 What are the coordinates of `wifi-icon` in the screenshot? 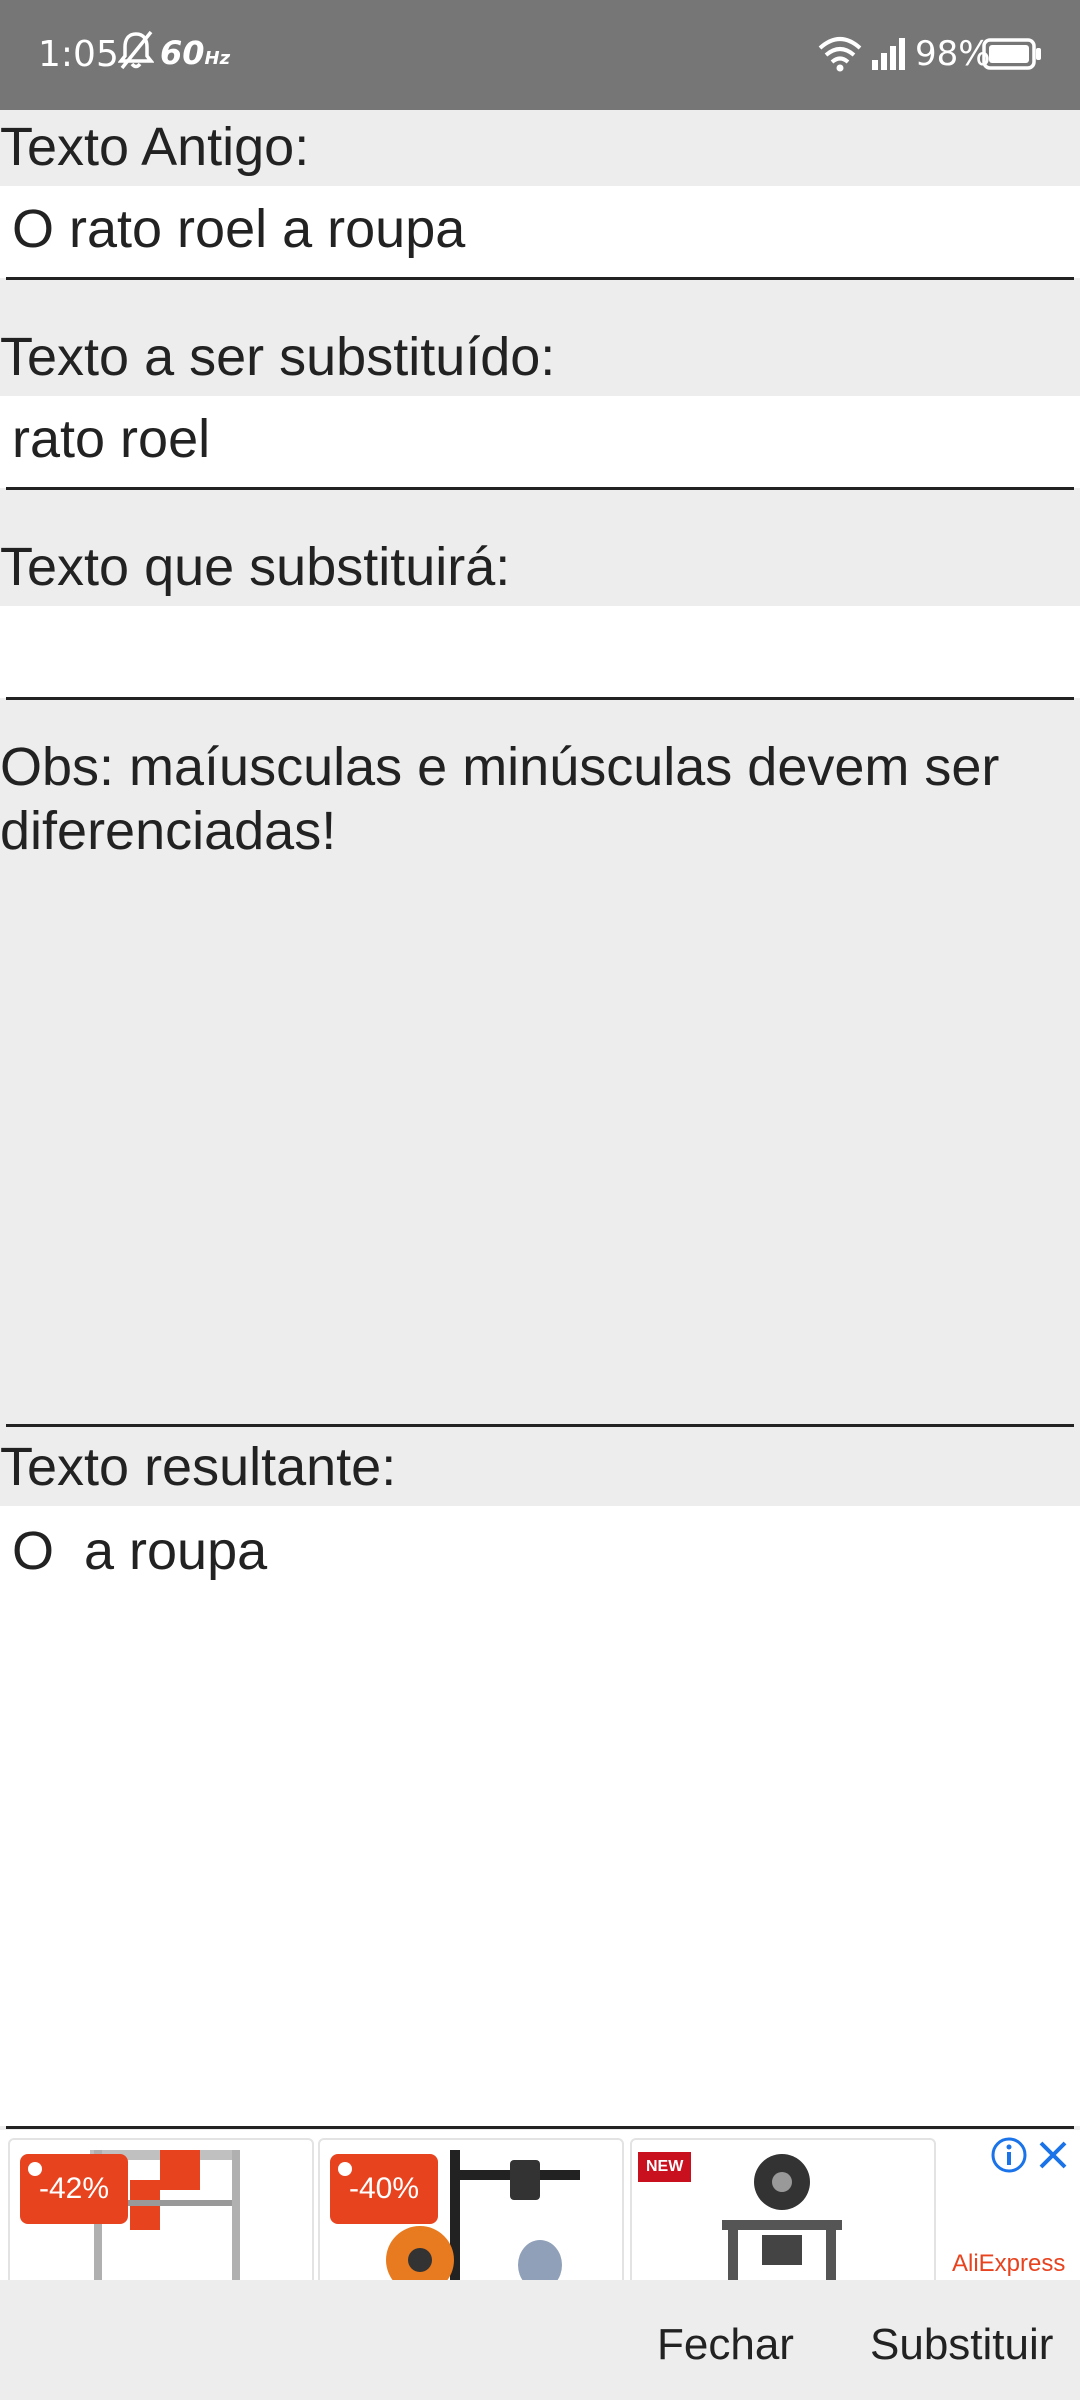 It's located at (840, 56).